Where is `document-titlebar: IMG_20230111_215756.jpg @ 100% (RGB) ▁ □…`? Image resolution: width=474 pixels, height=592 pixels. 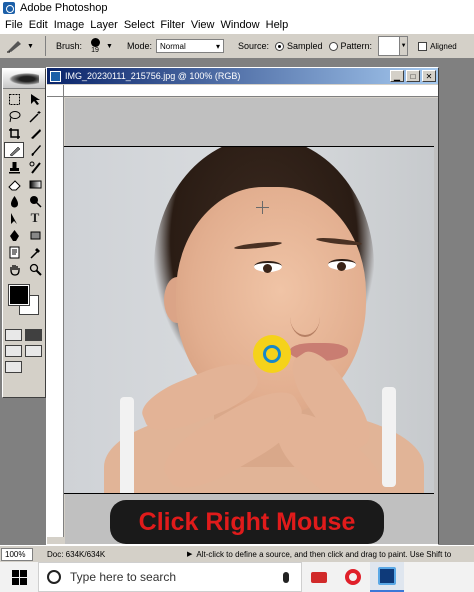
document-titlebar: IMG_20230111_215756.jpg @ 100% (RGB) ▁ □… is located at coordinates (242, 76).